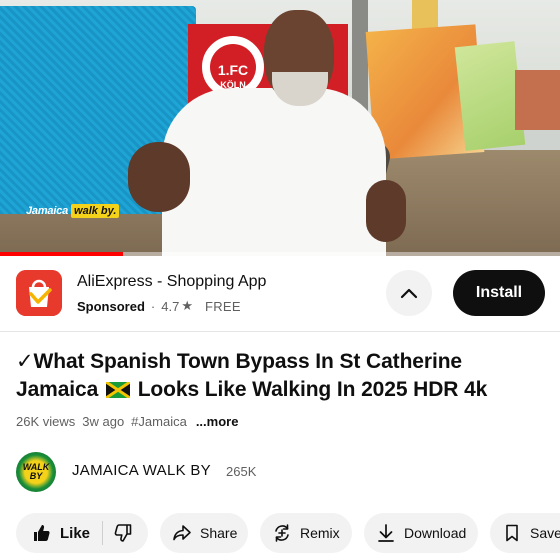  I want to click on install-button: Install, so click(499, 293).